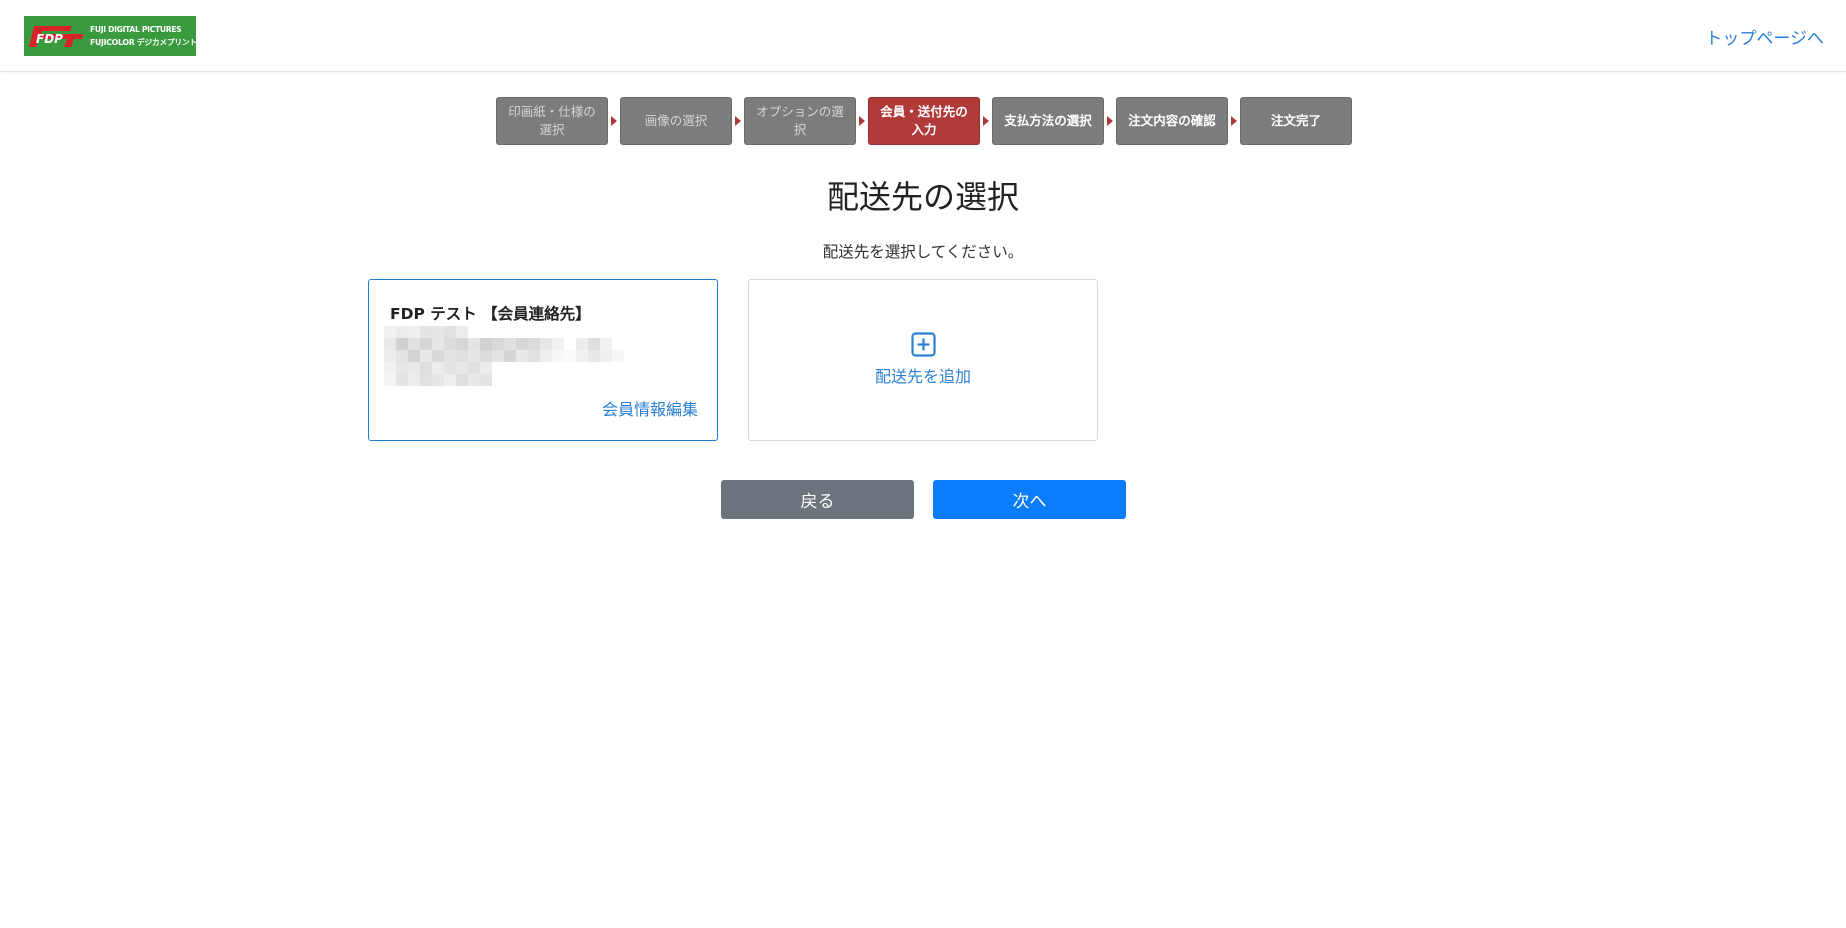 The width and height of the screenshot is (1846, 928). Describe the element at coordinates (1048, 121) in the screenshot. I see `step-payment: 支払方法の選択` at that location.